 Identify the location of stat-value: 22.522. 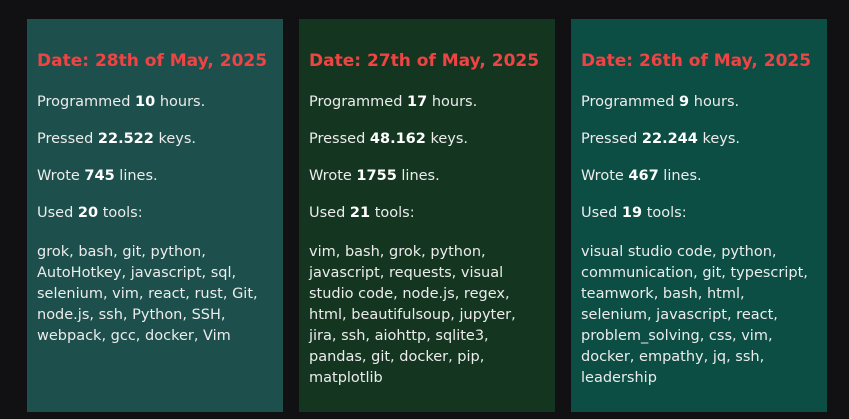
(125, 139).